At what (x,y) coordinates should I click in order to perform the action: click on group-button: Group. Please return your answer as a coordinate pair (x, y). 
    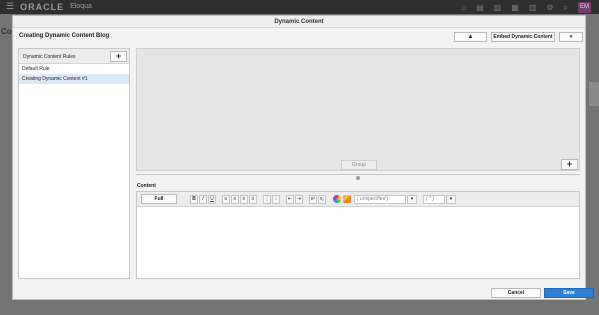
    Looking at the image, I should click on (359, 165).